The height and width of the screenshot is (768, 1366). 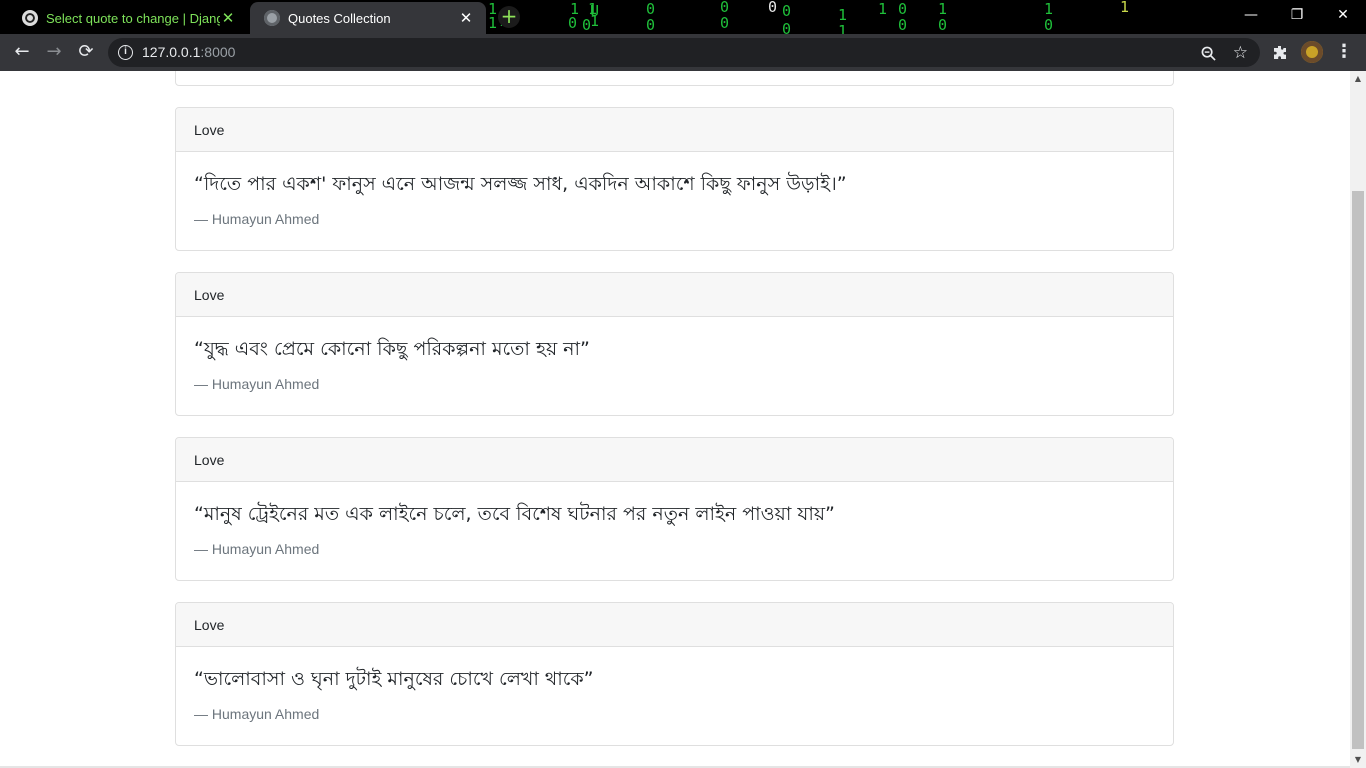 I want to click on reload-button: ⟳, so click(x=86, y=52).